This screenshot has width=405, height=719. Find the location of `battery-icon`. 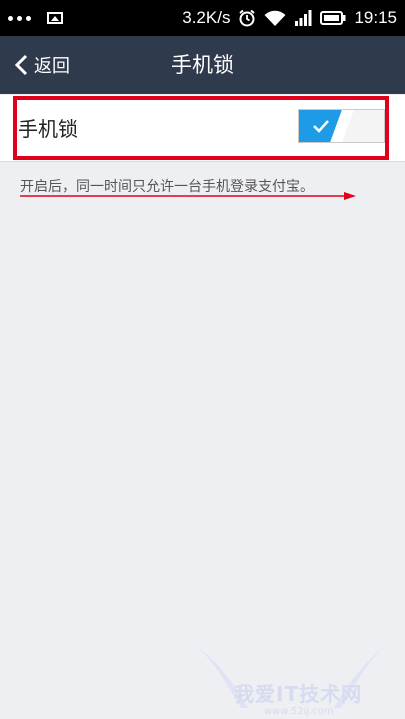

battery-icon is located at coordinates (333, 18).